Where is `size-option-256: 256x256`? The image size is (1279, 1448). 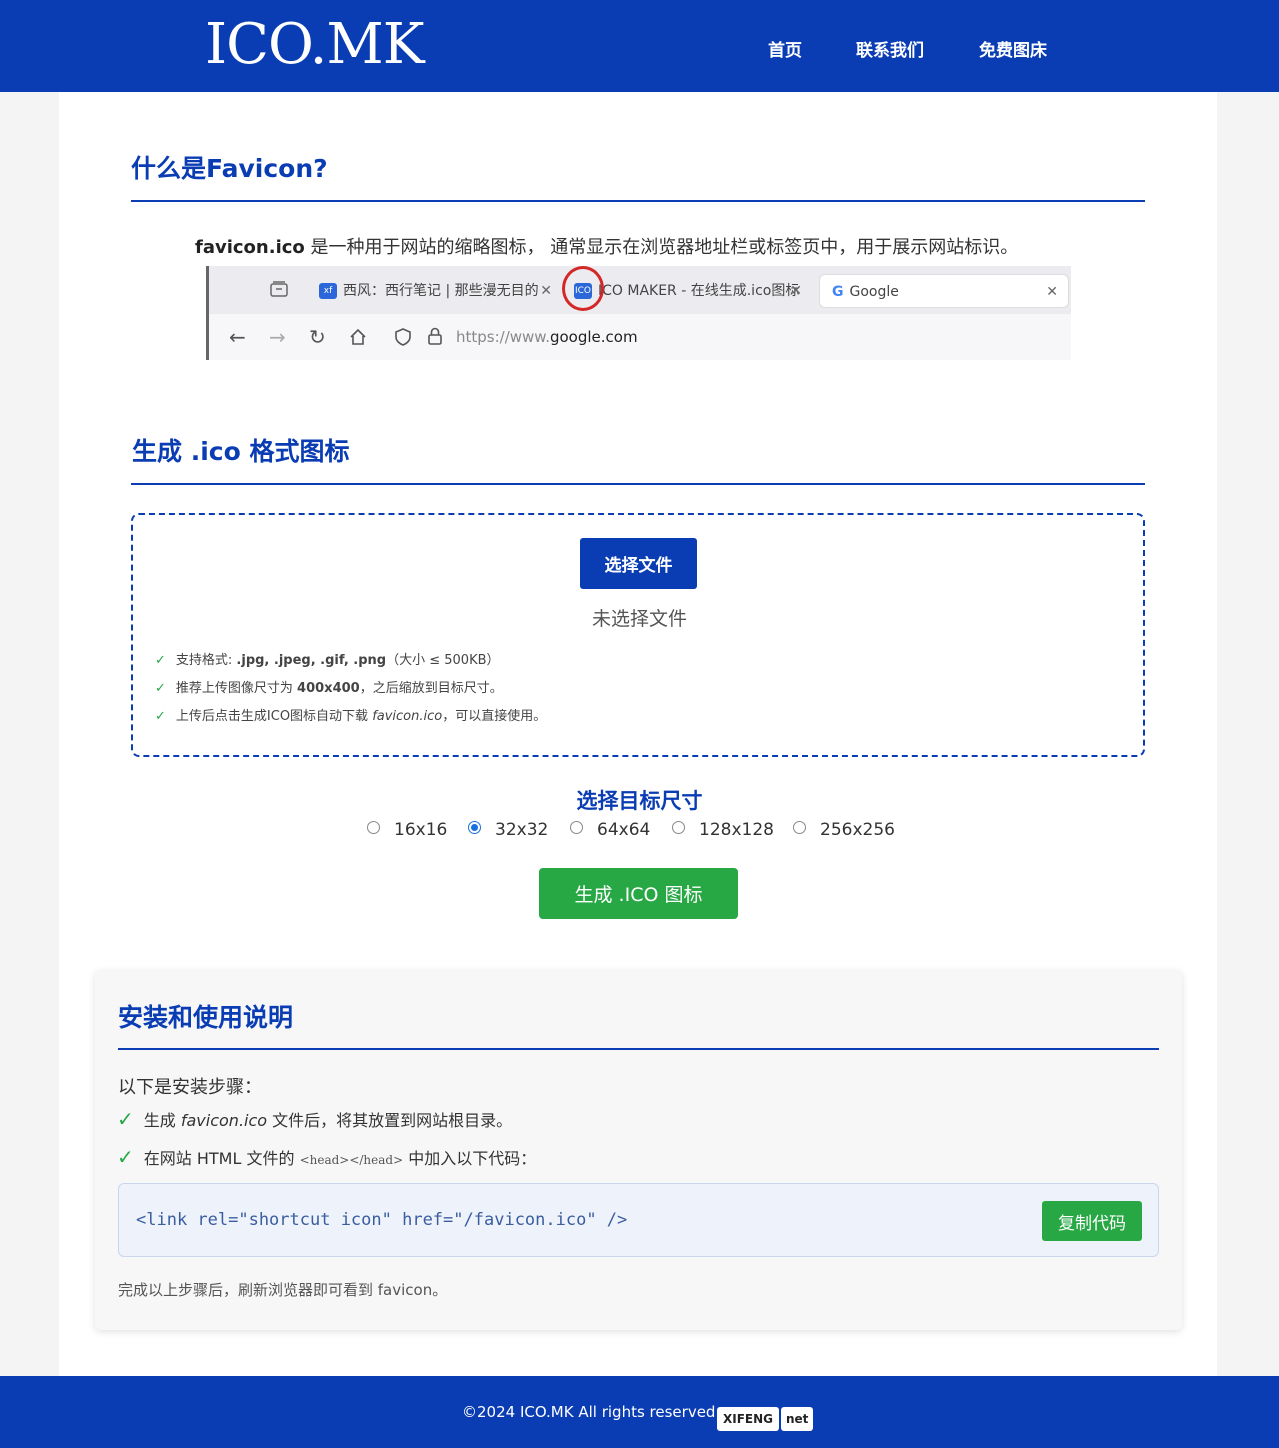
size-option-256: 256x256 is located at coordinates (844, 830).